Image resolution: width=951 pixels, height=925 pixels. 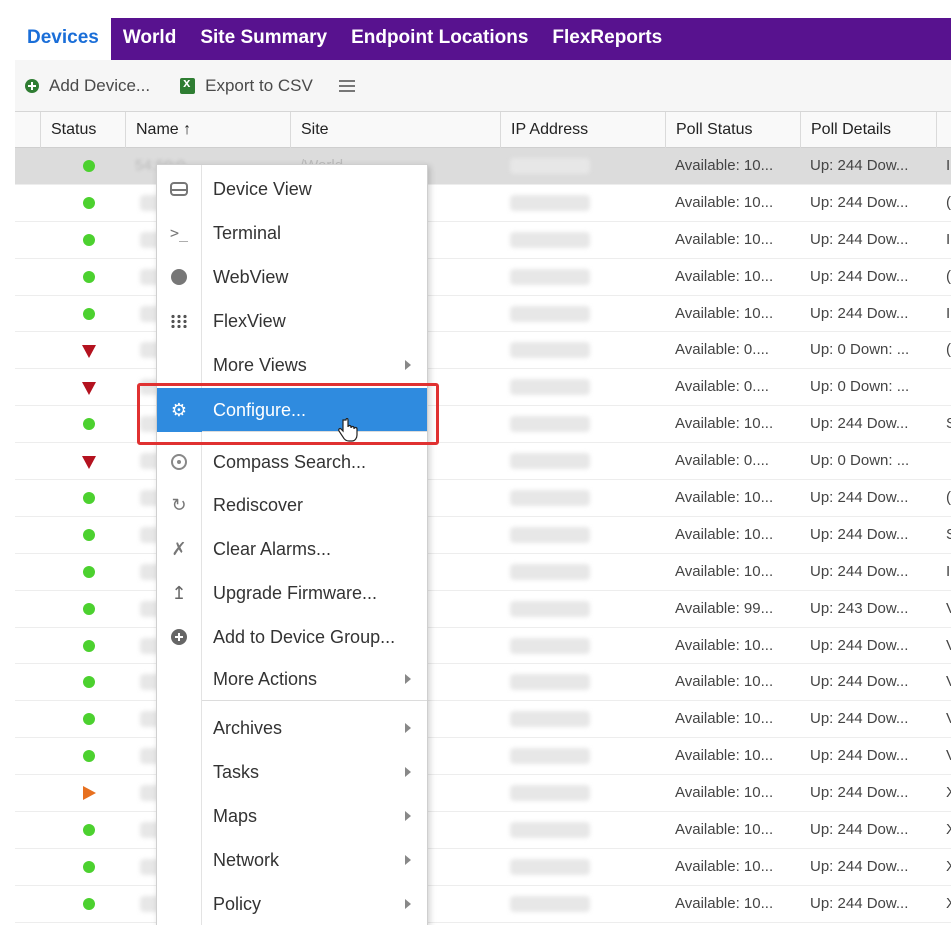 I want to click on column-header-status: Status, so click(x=82, y=130).